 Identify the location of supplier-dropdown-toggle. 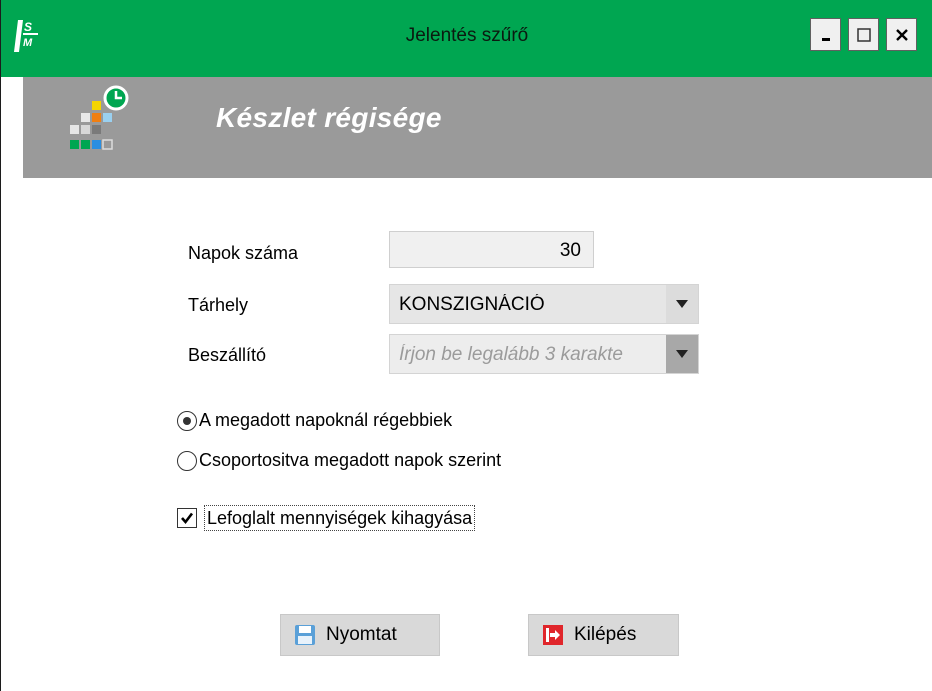
(682, 354).